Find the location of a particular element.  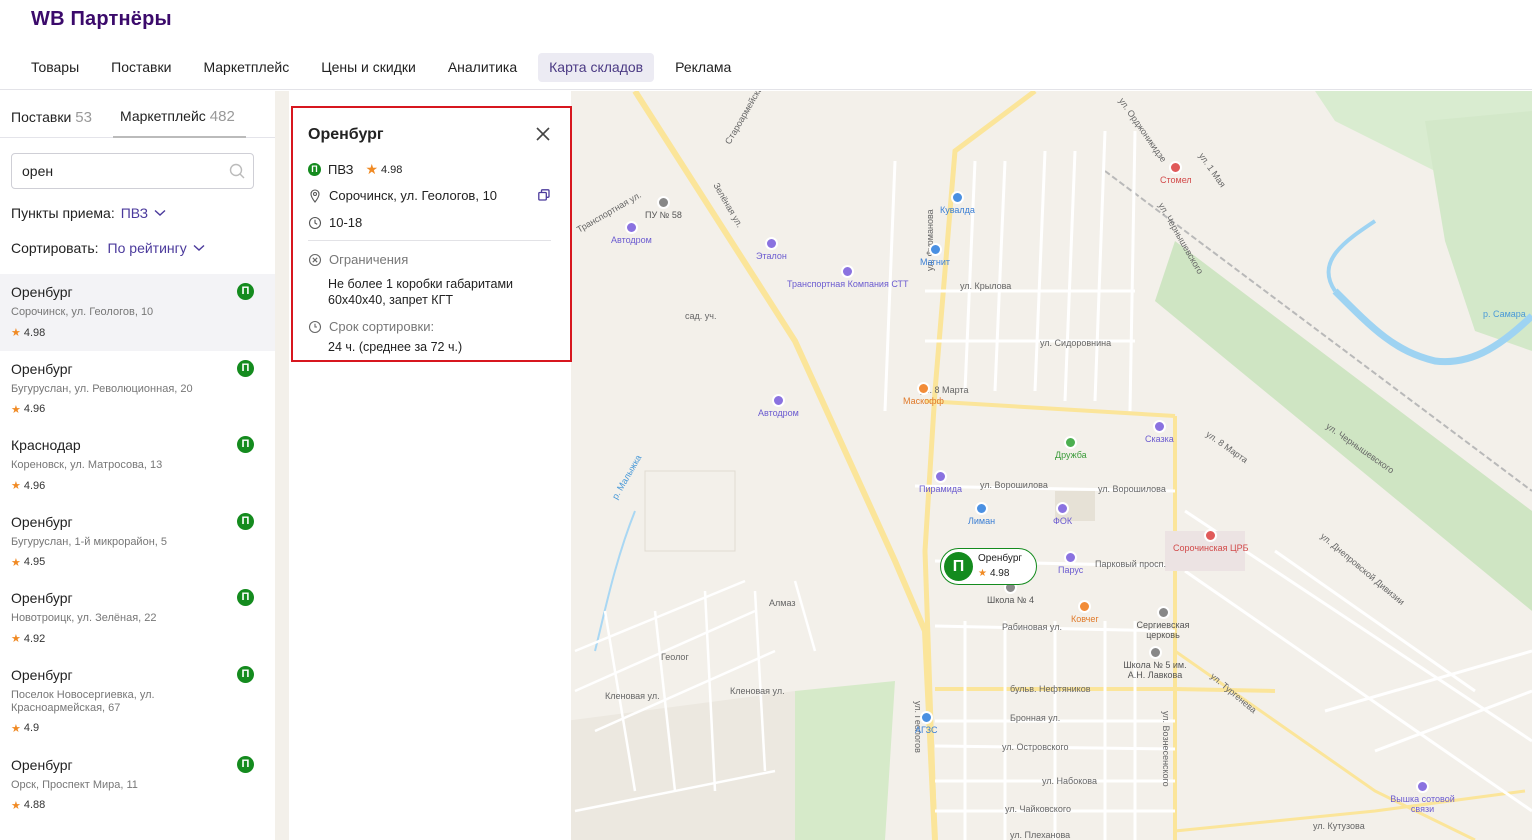

marker-rating-value: 4.98 is located at coordinates (999, 573).